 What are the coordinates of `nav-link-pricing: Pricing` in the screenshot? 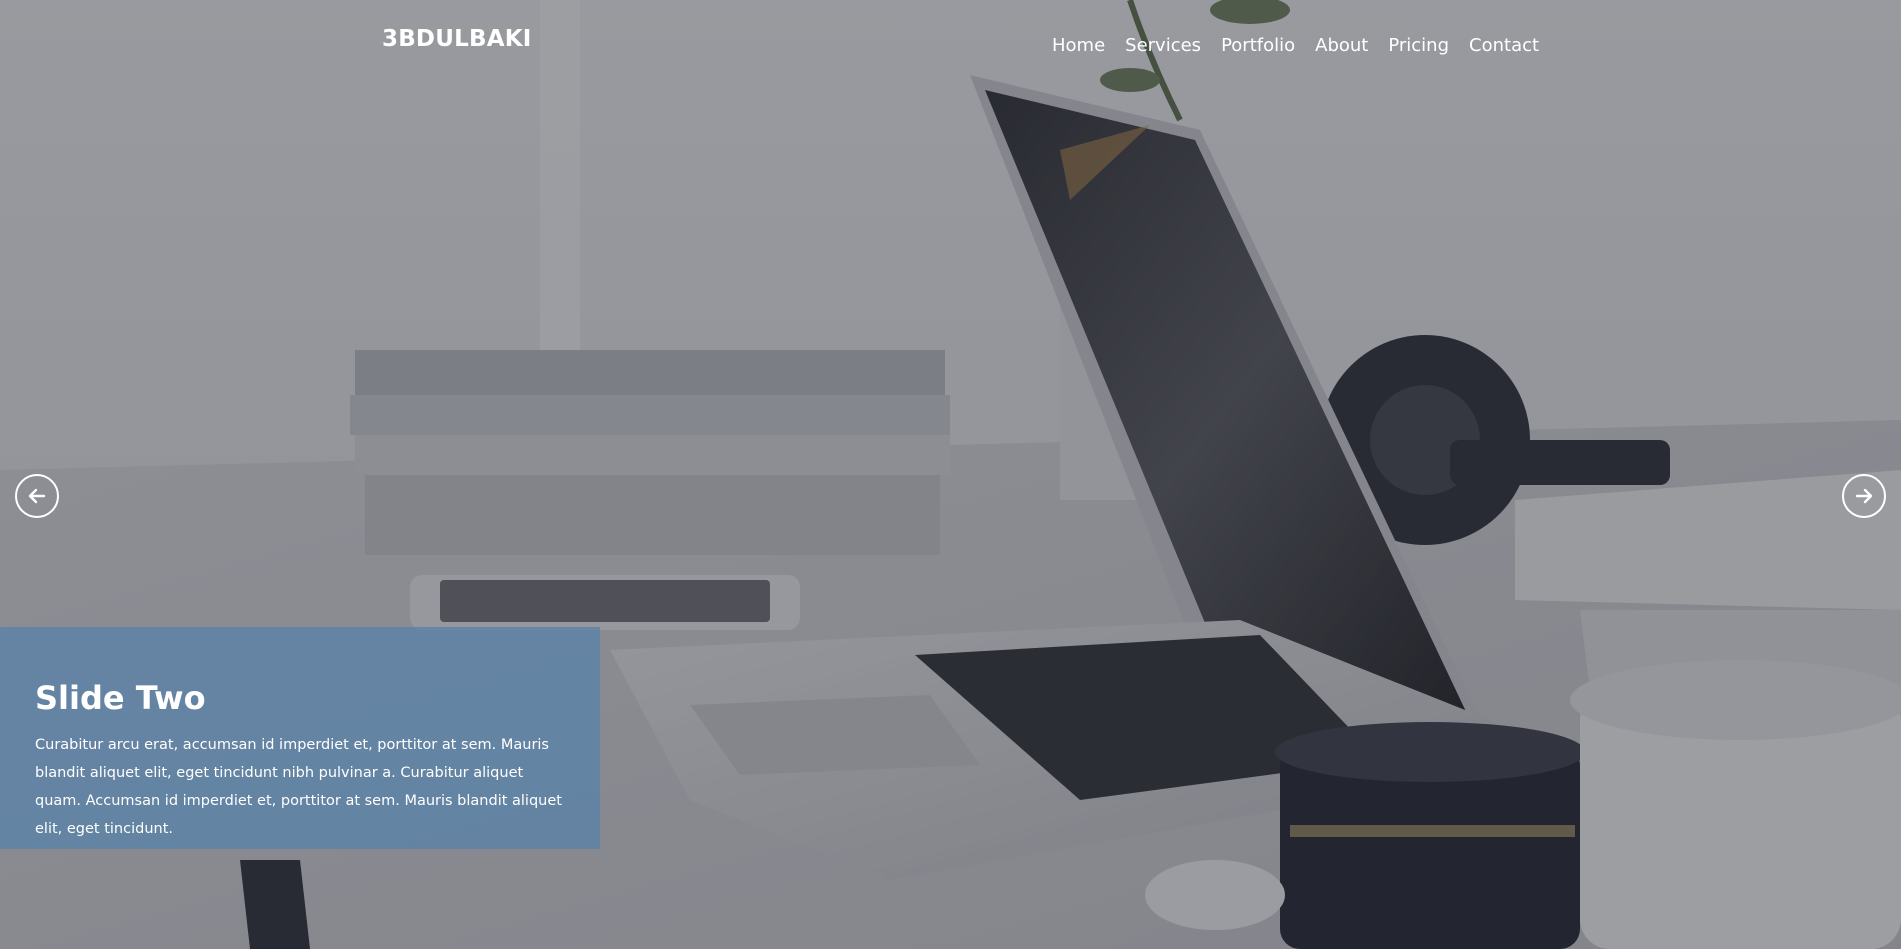 It's located at (1418, 46).